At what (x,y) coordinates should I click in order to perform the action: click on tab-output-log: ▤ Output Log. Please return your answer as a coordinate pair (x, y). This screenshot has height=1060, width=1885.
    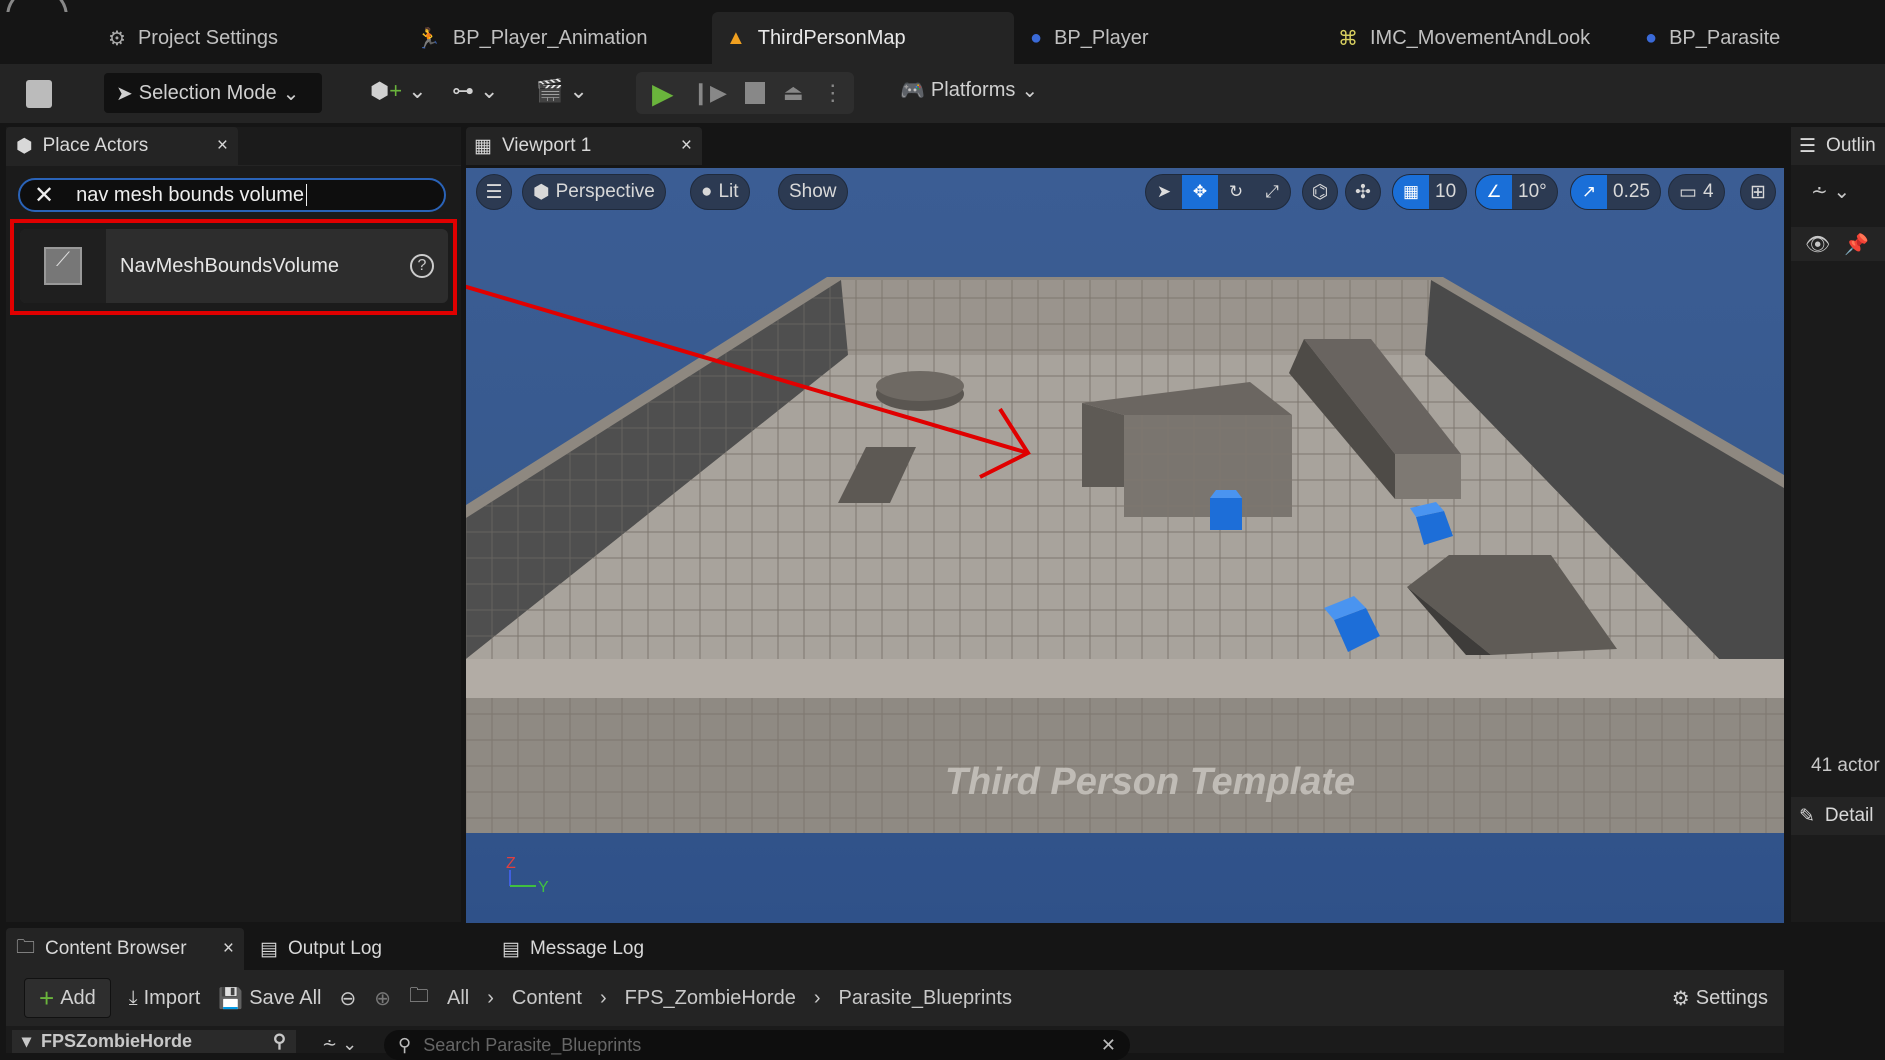
    Looking at the image, I should click on (321, 949).